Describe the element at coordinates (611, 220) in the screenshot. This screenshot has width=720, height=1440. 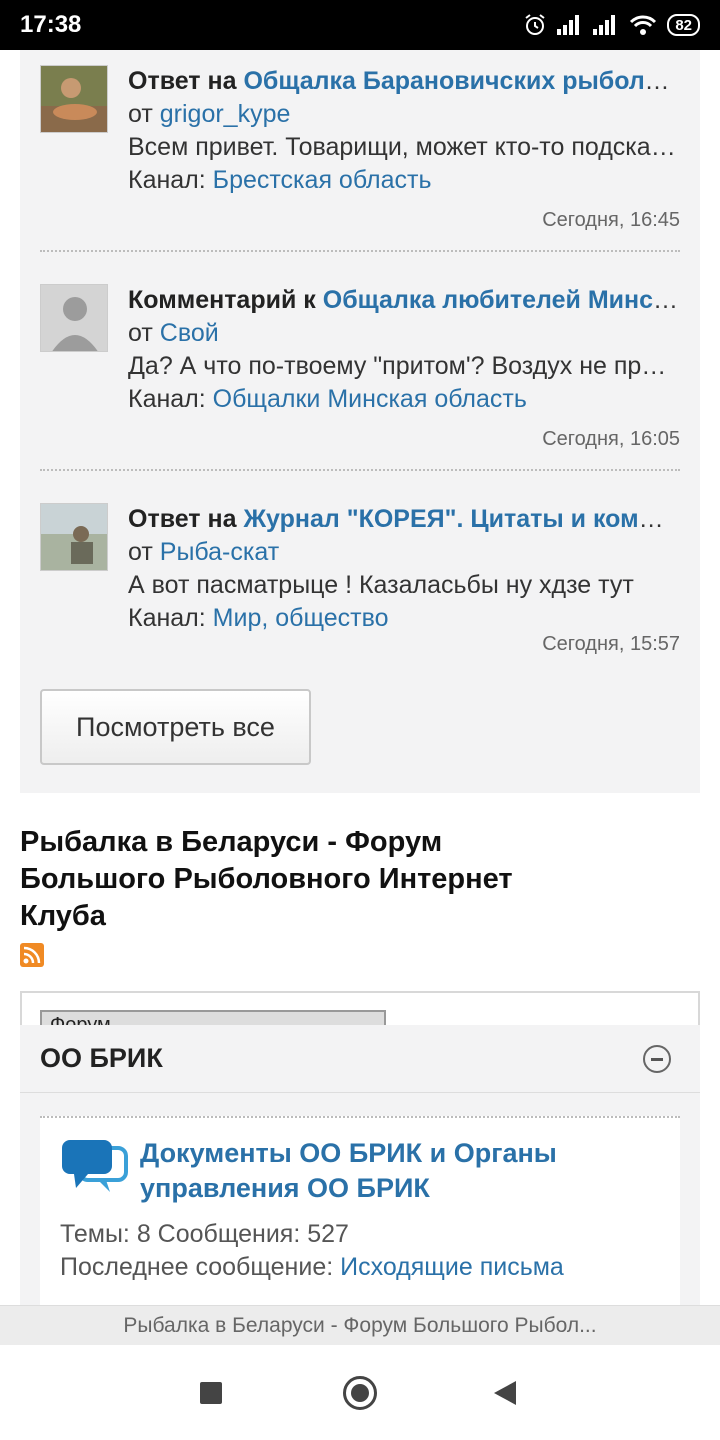
I see `activity-time: Сегодня, 16:45` at that location.